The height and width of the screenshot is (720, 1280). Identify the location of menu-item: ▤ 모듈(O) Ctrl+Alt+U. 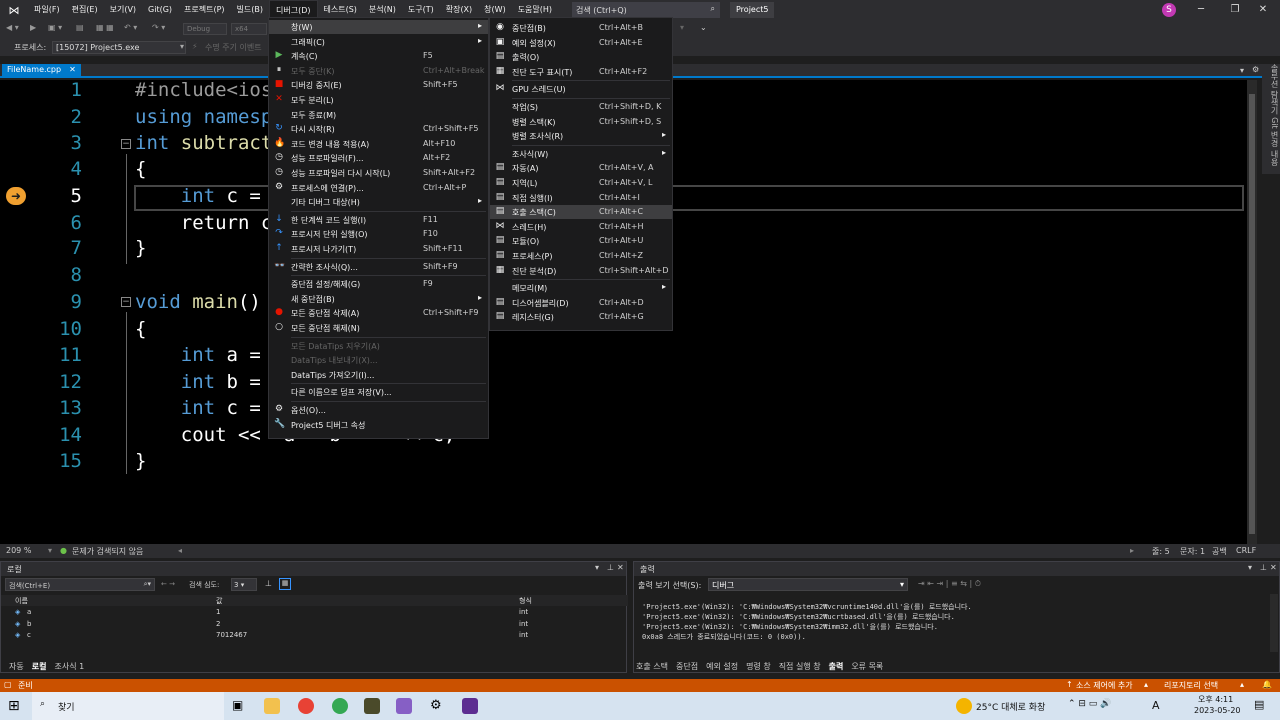
(581, 241).